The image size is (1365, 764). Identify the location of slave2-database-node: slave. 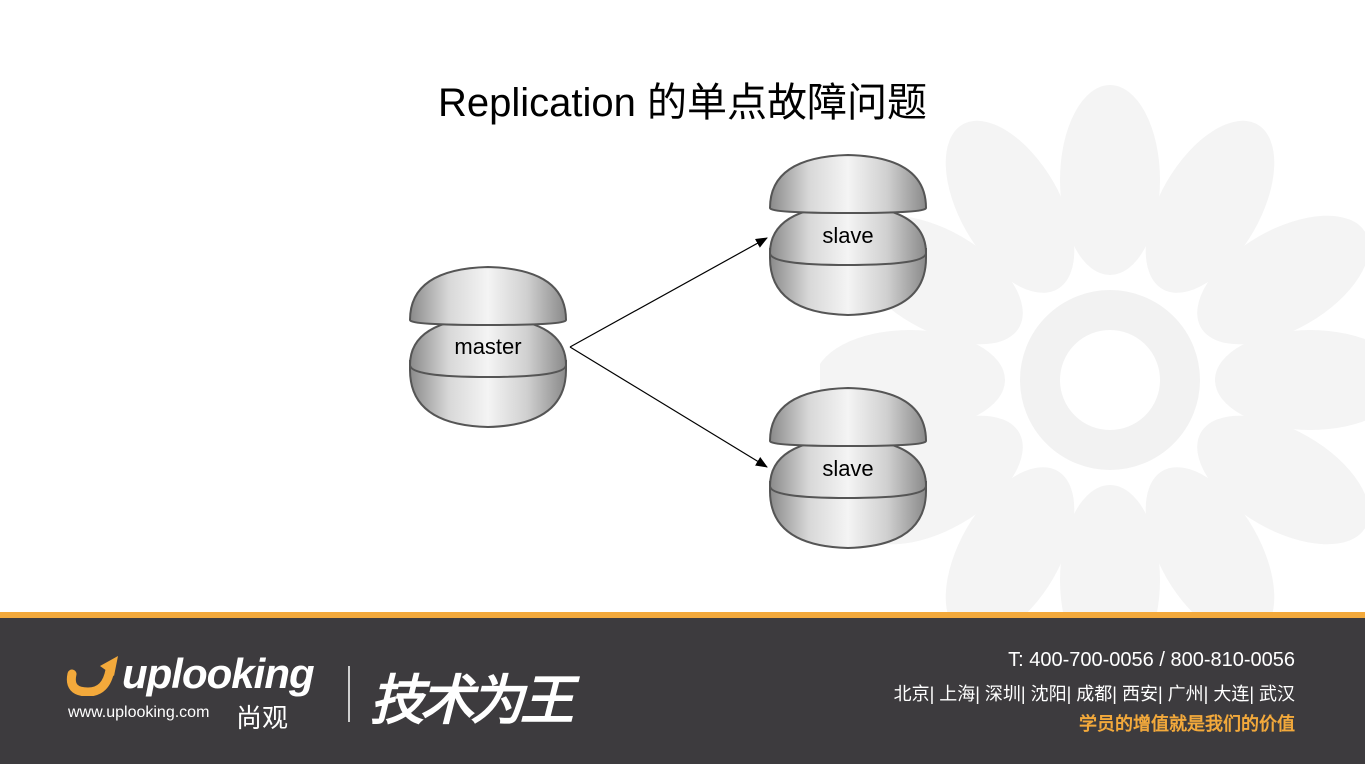
(848, 468).